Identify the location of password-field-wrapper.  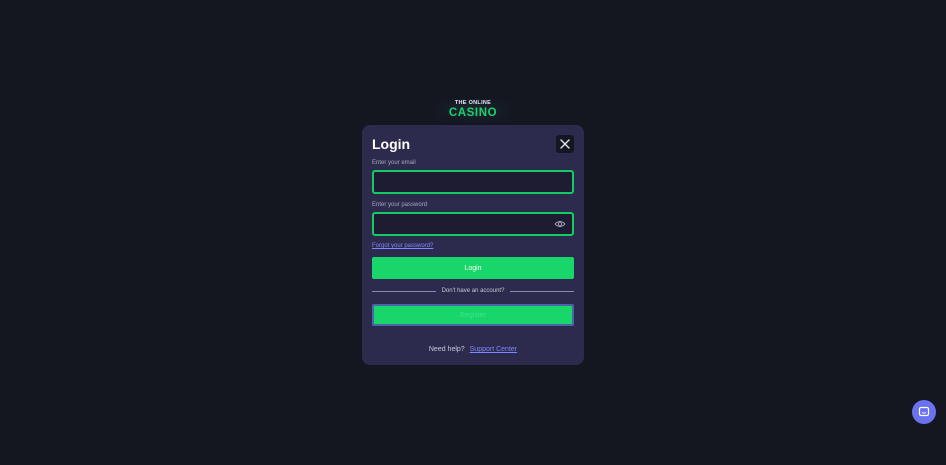
(473, 224).